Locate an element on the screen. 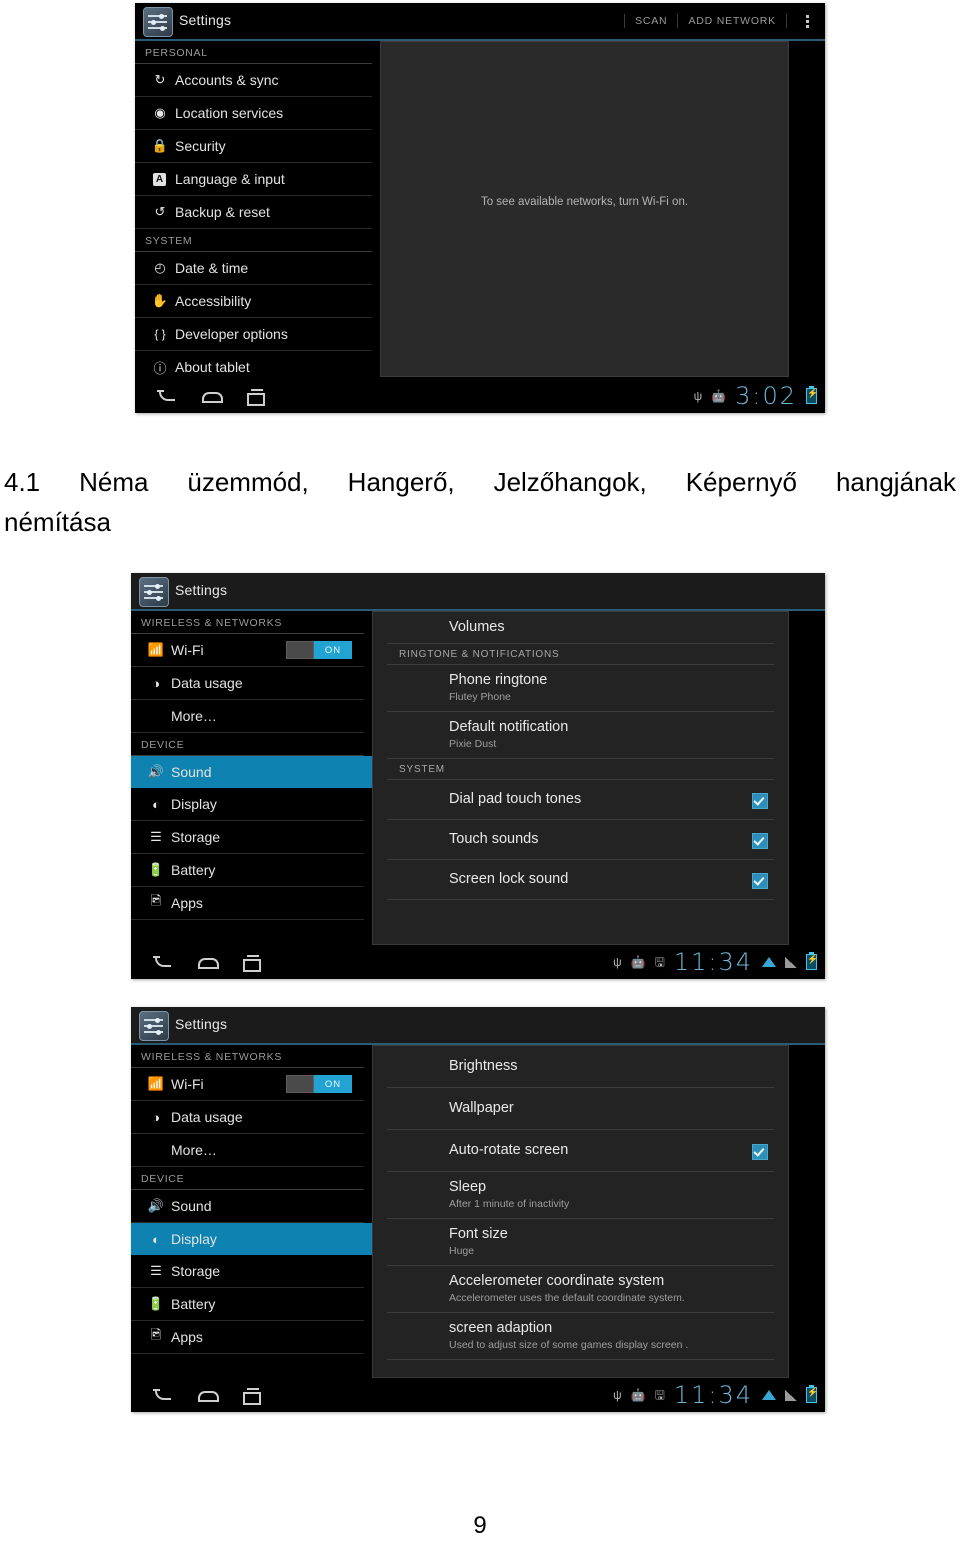 Image resolution: width=960 pixels, height=1565 pixels. group-ringtone-notifications: RINGTONE & NOTIFICATIONS is located at coordinates (580, 654).